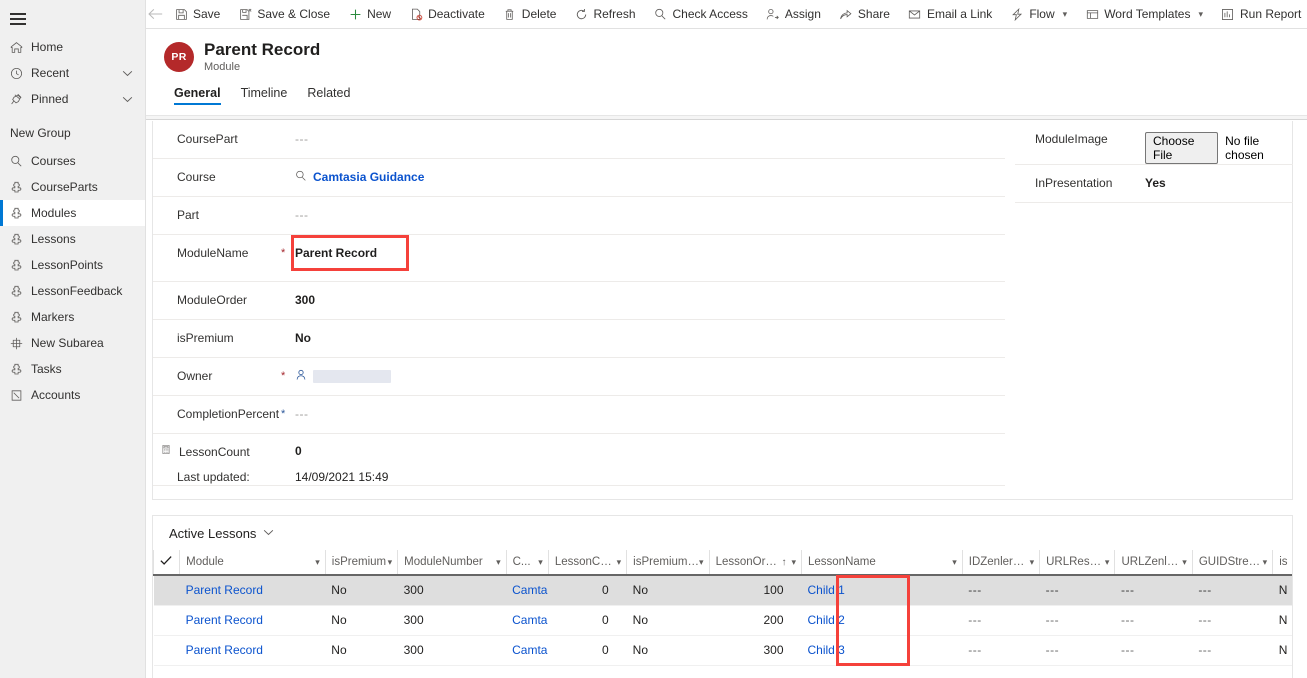 The image size is (1307, 678). Describe the element at coordinates (755, 620) in the screenshot. I see `cell-lessonorder: 200` at that location.